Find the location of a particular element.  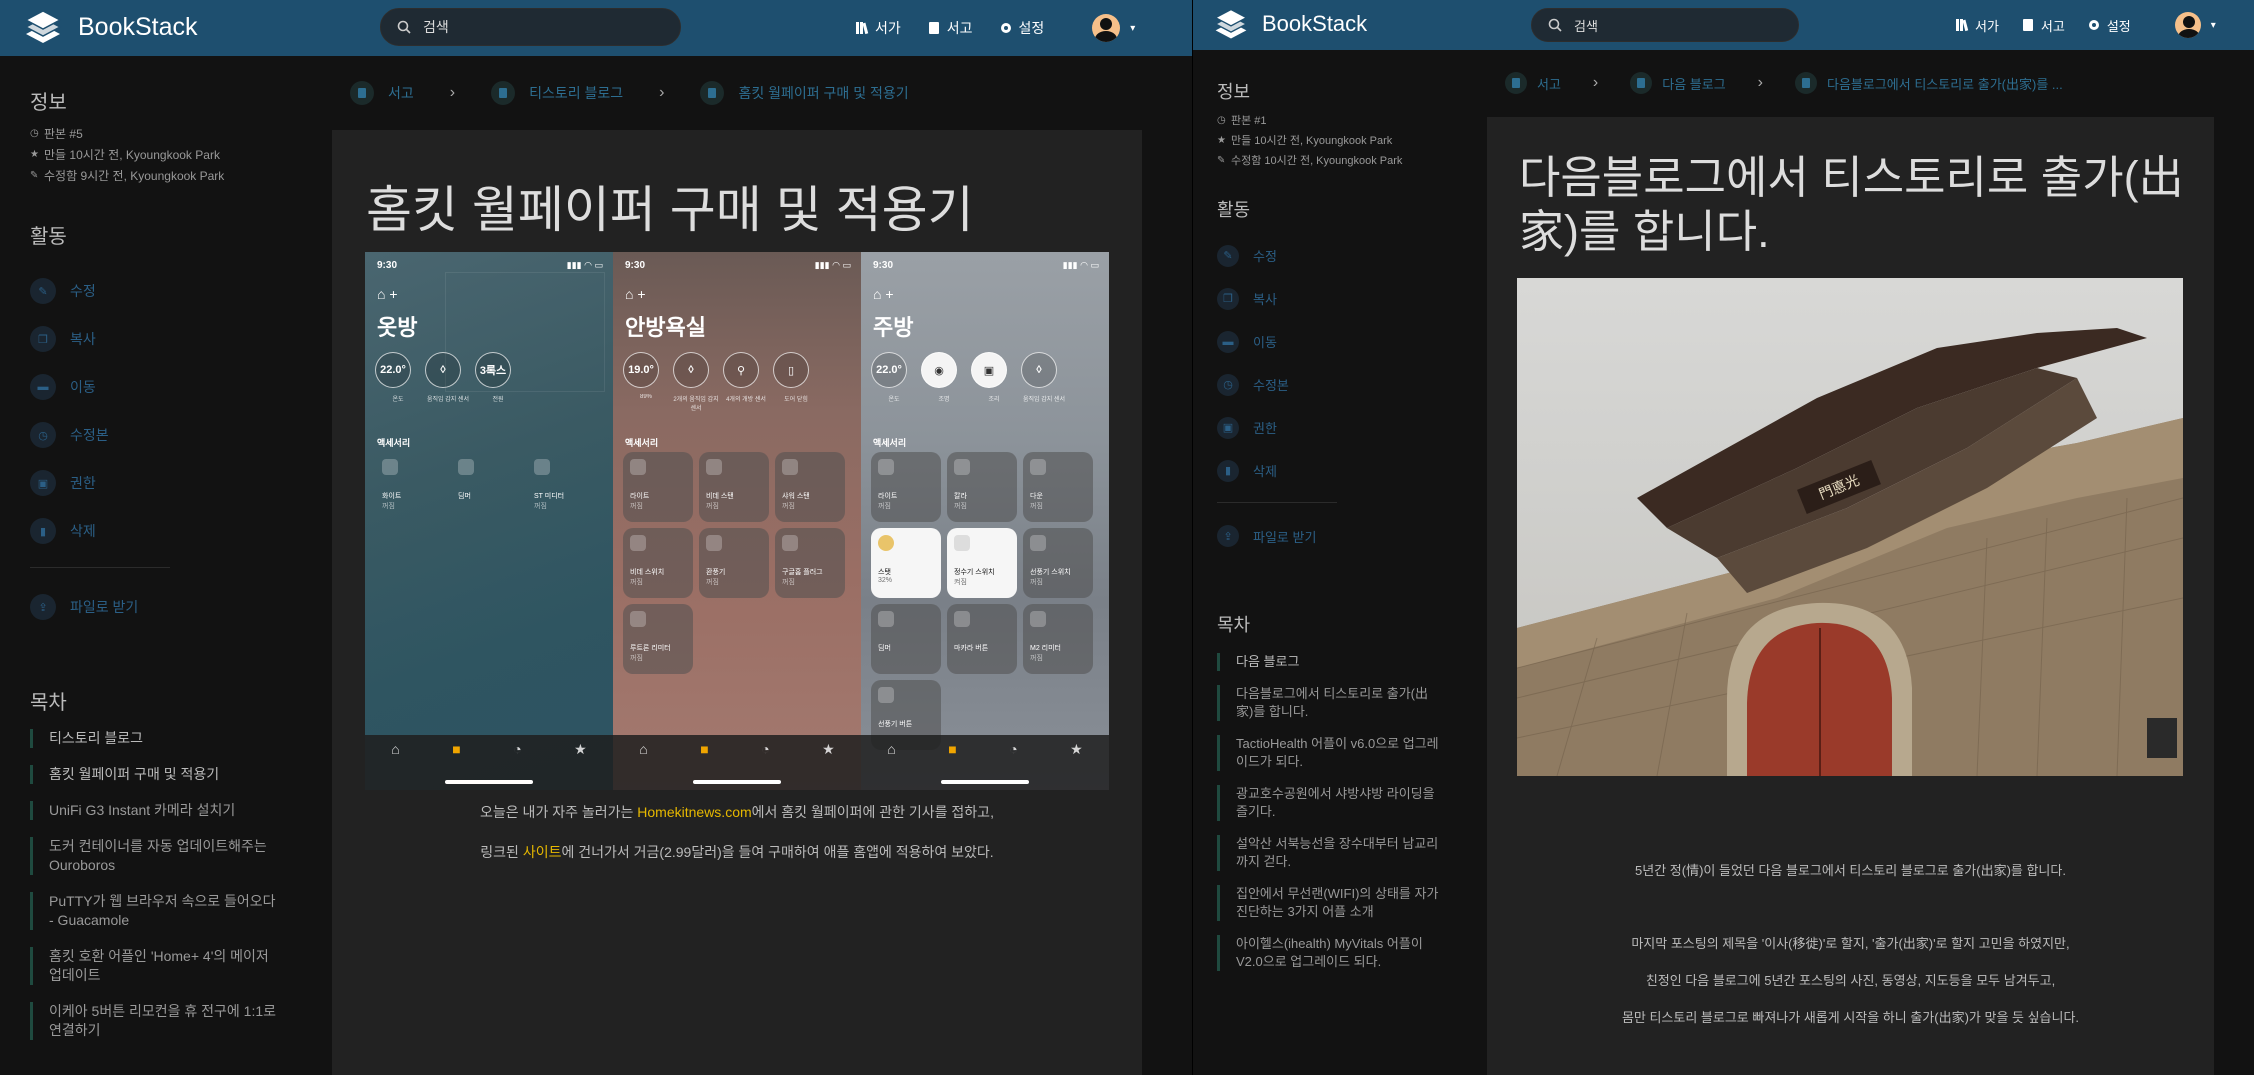

toc-item: 집안에서 무선랜(WIFI)의 상태를 자가 진단하는 3가지 어플 소개 is located at coordinates (1328, 903).